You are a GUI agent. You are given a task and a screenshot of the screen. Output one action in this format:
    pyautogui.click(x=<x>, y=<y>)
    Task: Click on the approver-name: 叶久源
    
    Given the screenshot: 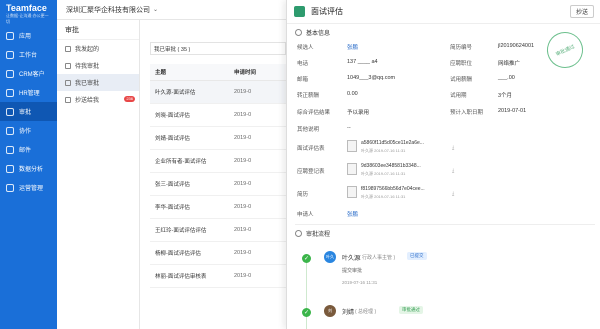 What is the action you would take?
    pyautogui.click(x=351, y=259)
    